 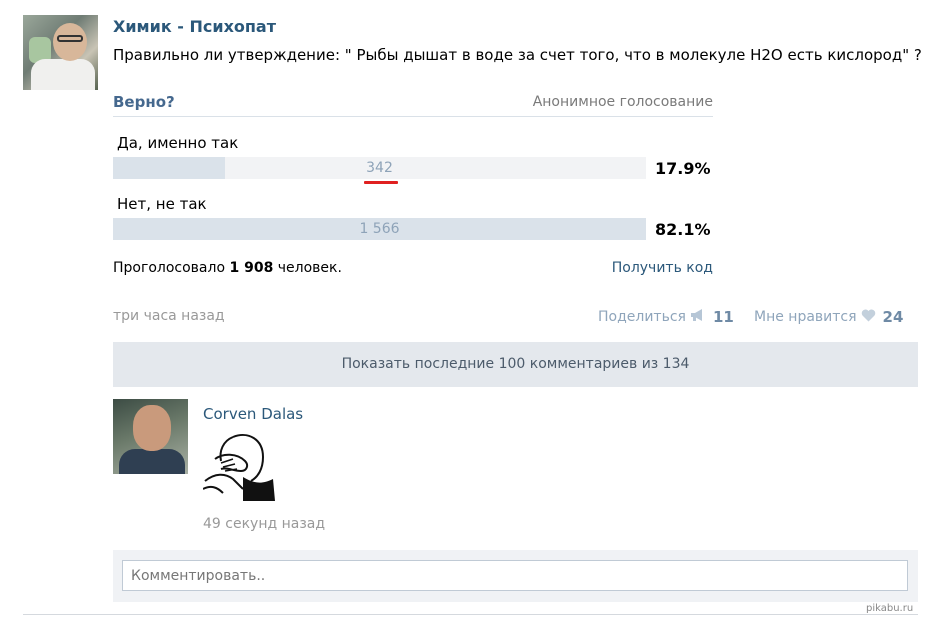 I want to click on poll-option-count: 342, so click(x=379, y=168).